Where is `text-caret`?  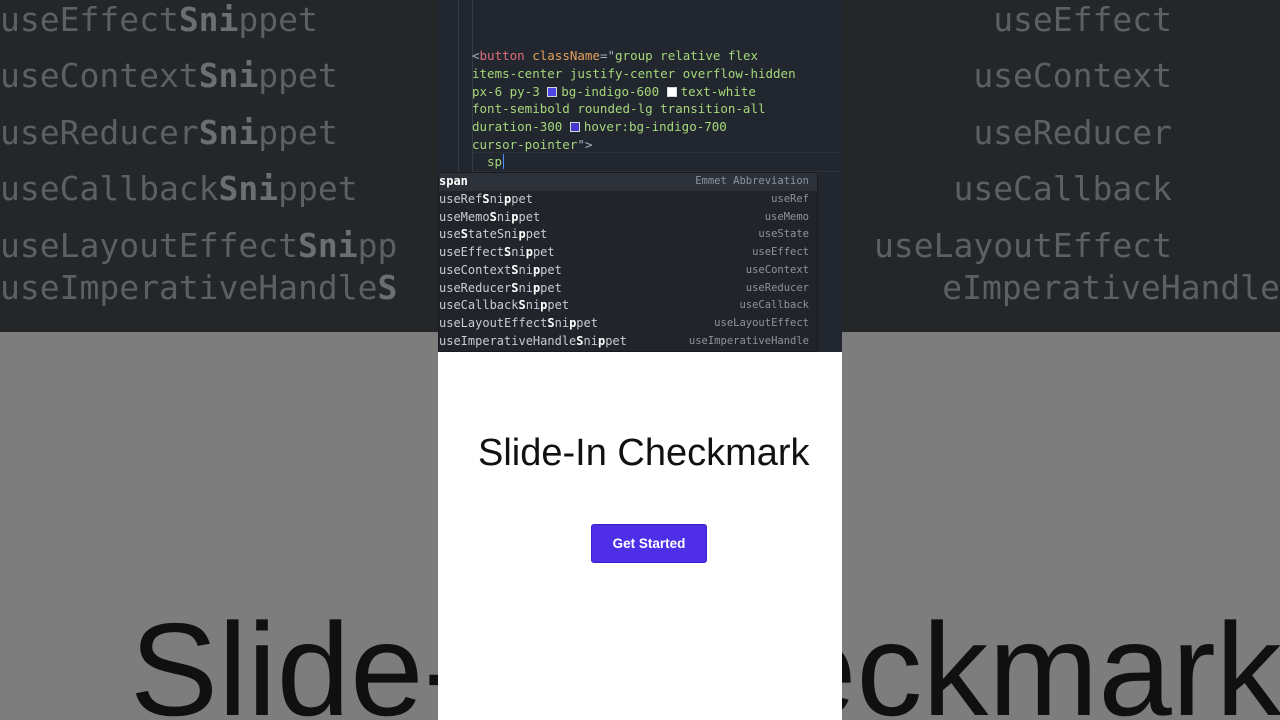 text-caret is located at coordinates (504, 161).